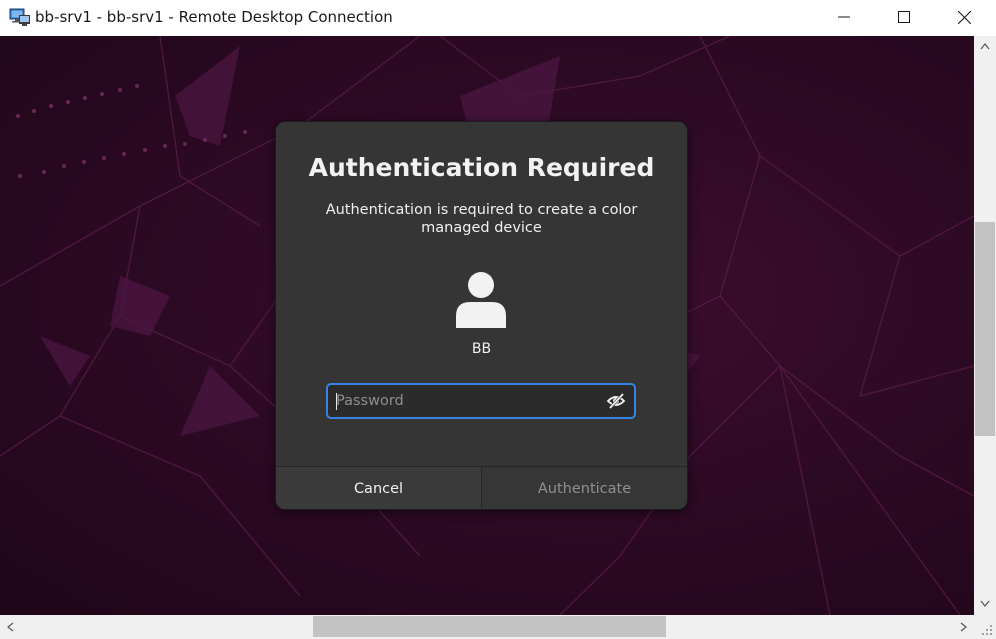  Describe the element at coordinates (985, 46) in the screenshot. I see `scroll-up-icon` at that location.